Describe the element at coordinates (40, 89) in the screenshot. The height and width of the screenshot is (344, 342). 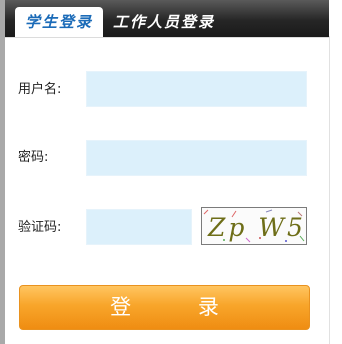
I see `username-label: 用户名:` at that location.